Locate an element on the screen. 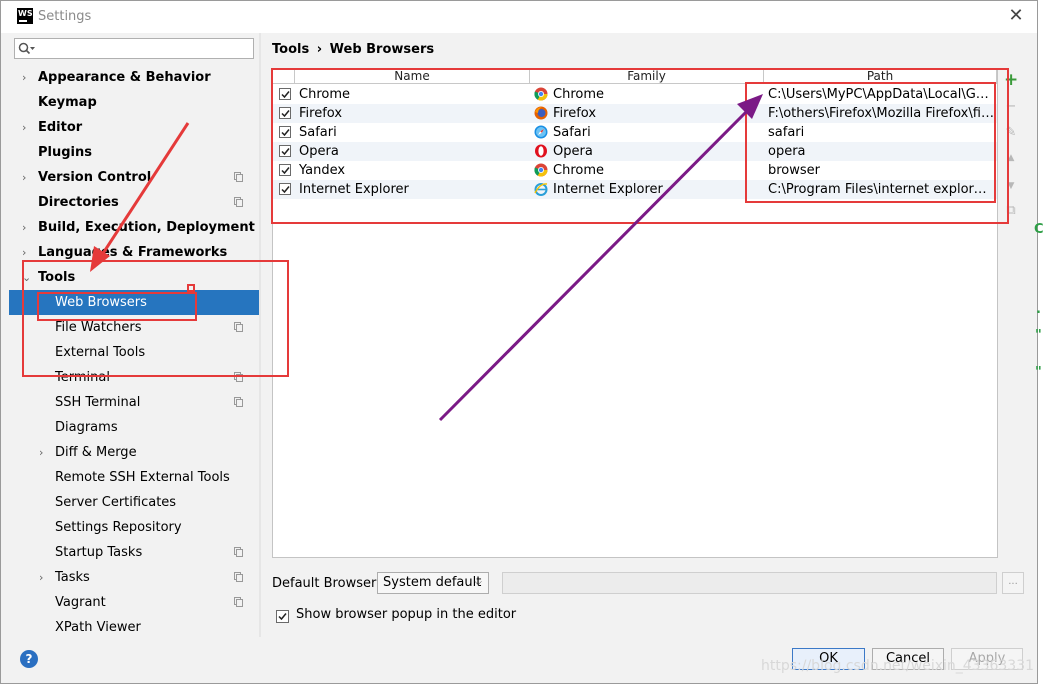  purple-arrow is located at coordinates (600, 258).